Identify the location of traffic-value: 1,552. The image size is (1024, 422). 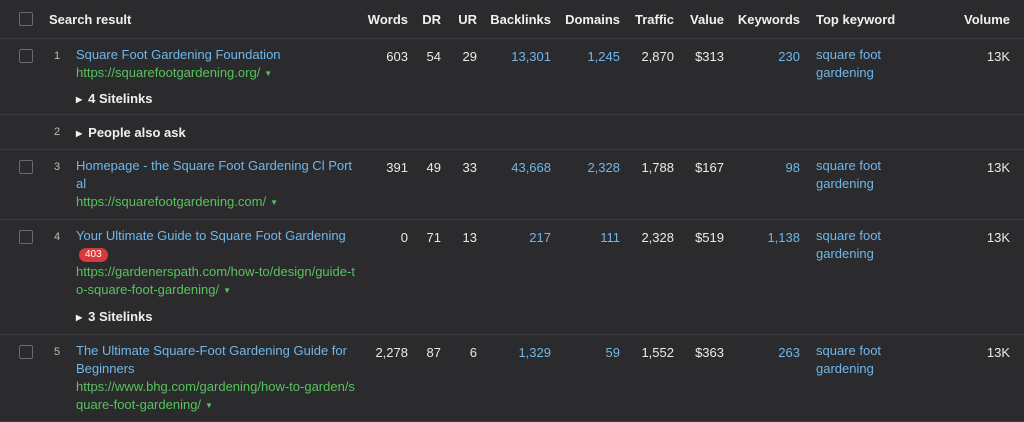
(657, 352).